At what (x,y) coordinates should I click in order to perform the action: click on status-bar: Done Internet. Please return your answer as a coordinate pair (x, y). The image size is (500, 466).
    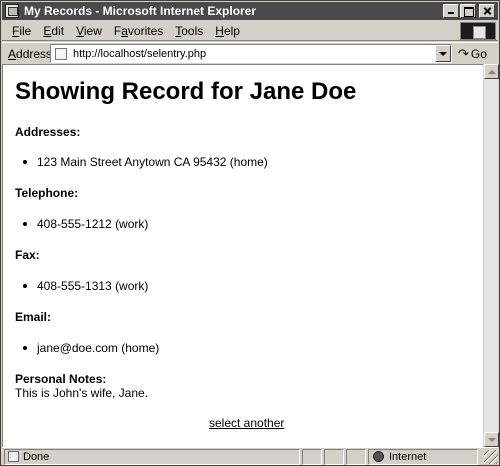
    Looking at the image, I should click on (250, 456).